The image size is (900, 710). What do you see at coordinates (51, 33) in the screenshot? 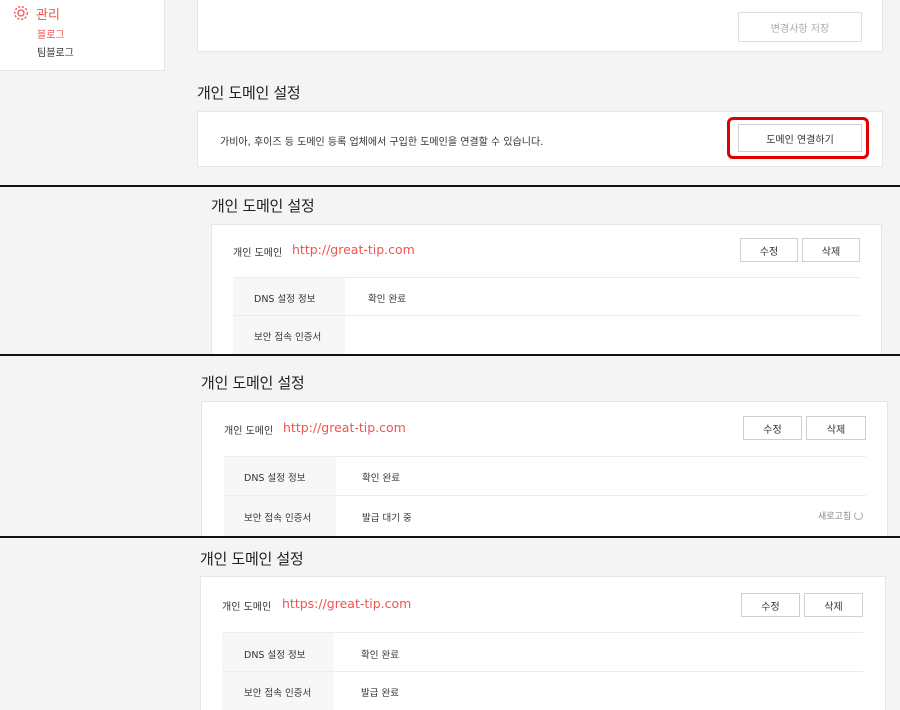
I see `sidebar-item-blog: 블로그` at bounding box center [51, 33].